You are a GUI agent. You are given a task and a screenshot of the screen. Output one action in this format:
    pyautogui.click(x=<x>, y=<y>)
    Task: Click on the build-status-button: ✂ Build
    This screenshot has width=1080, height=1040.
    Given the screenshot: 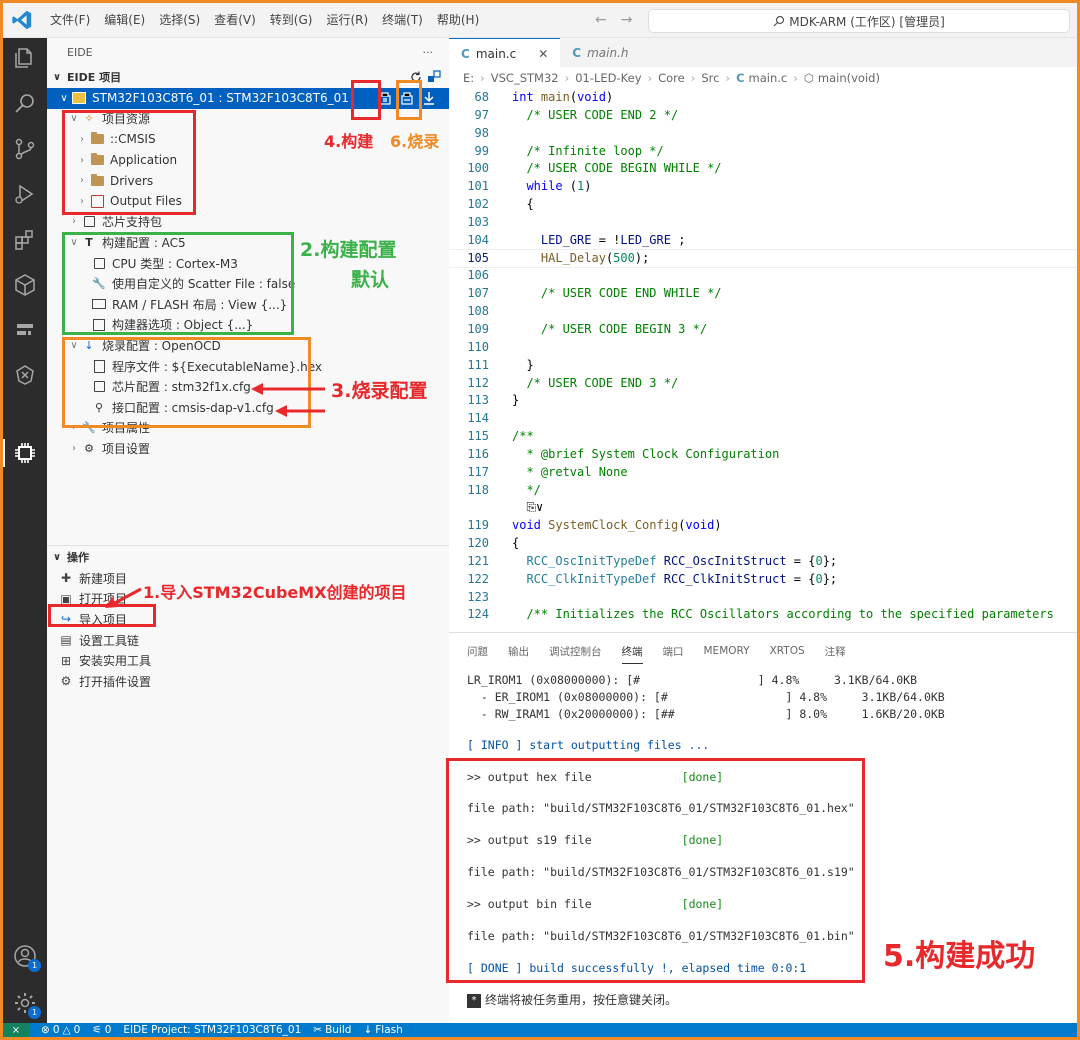 What is the action you would take?
    pyautogui.click(x=332, y=1030)
    